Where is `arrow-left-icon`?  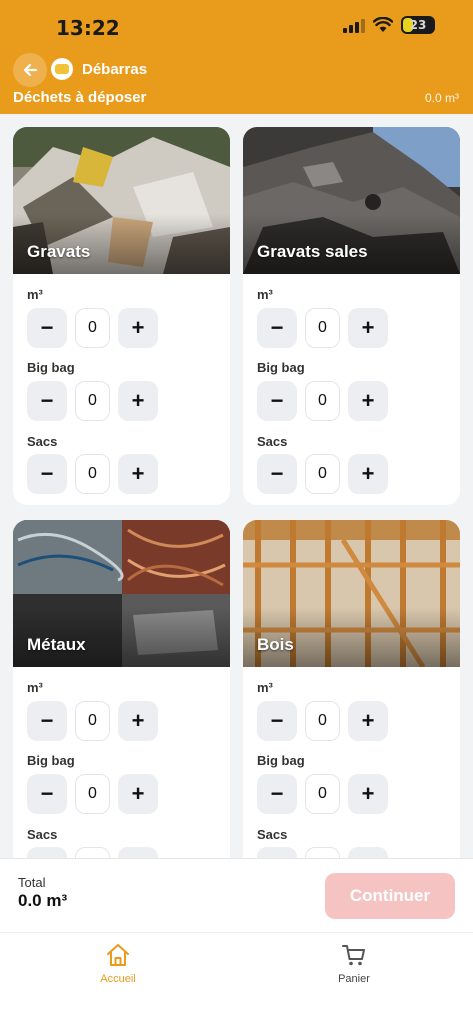 arrow-left-icon is located at coordinates (30, 70).